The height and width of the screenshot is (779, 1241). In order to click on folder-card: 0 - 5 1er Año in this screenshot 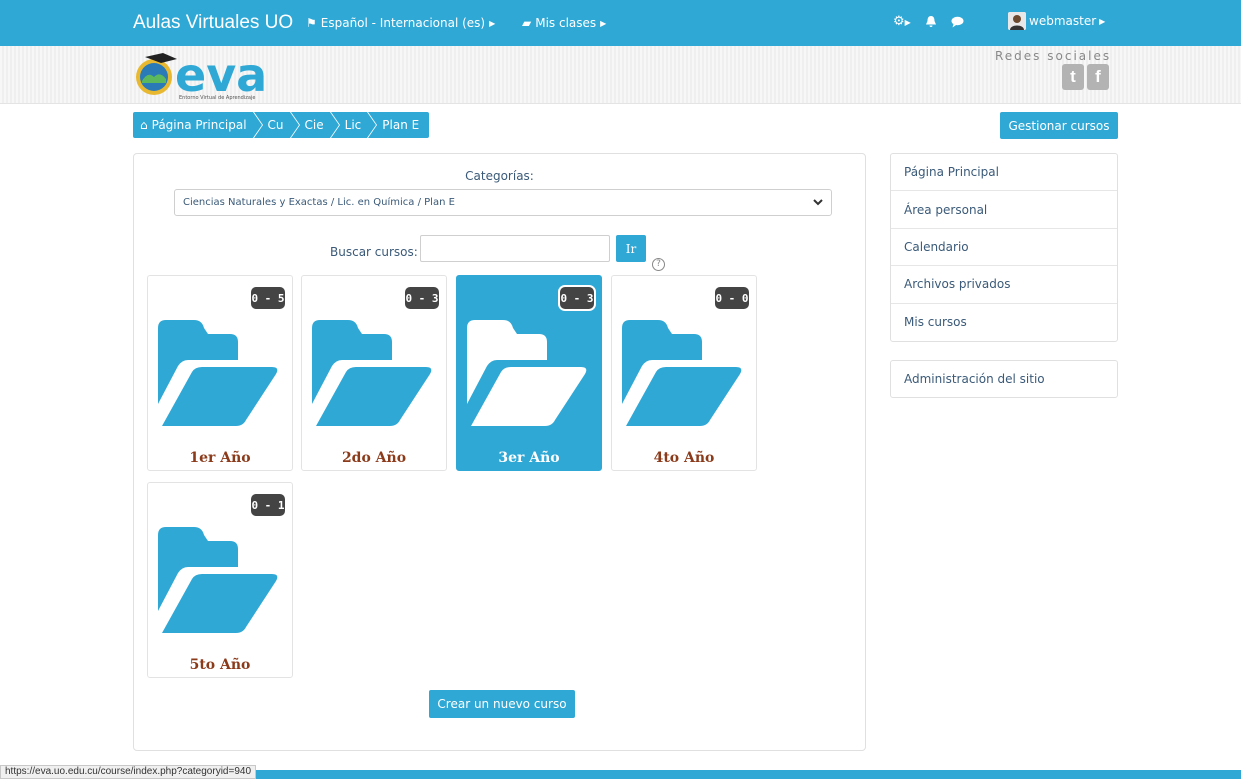, I will do `click(220, 373)`.